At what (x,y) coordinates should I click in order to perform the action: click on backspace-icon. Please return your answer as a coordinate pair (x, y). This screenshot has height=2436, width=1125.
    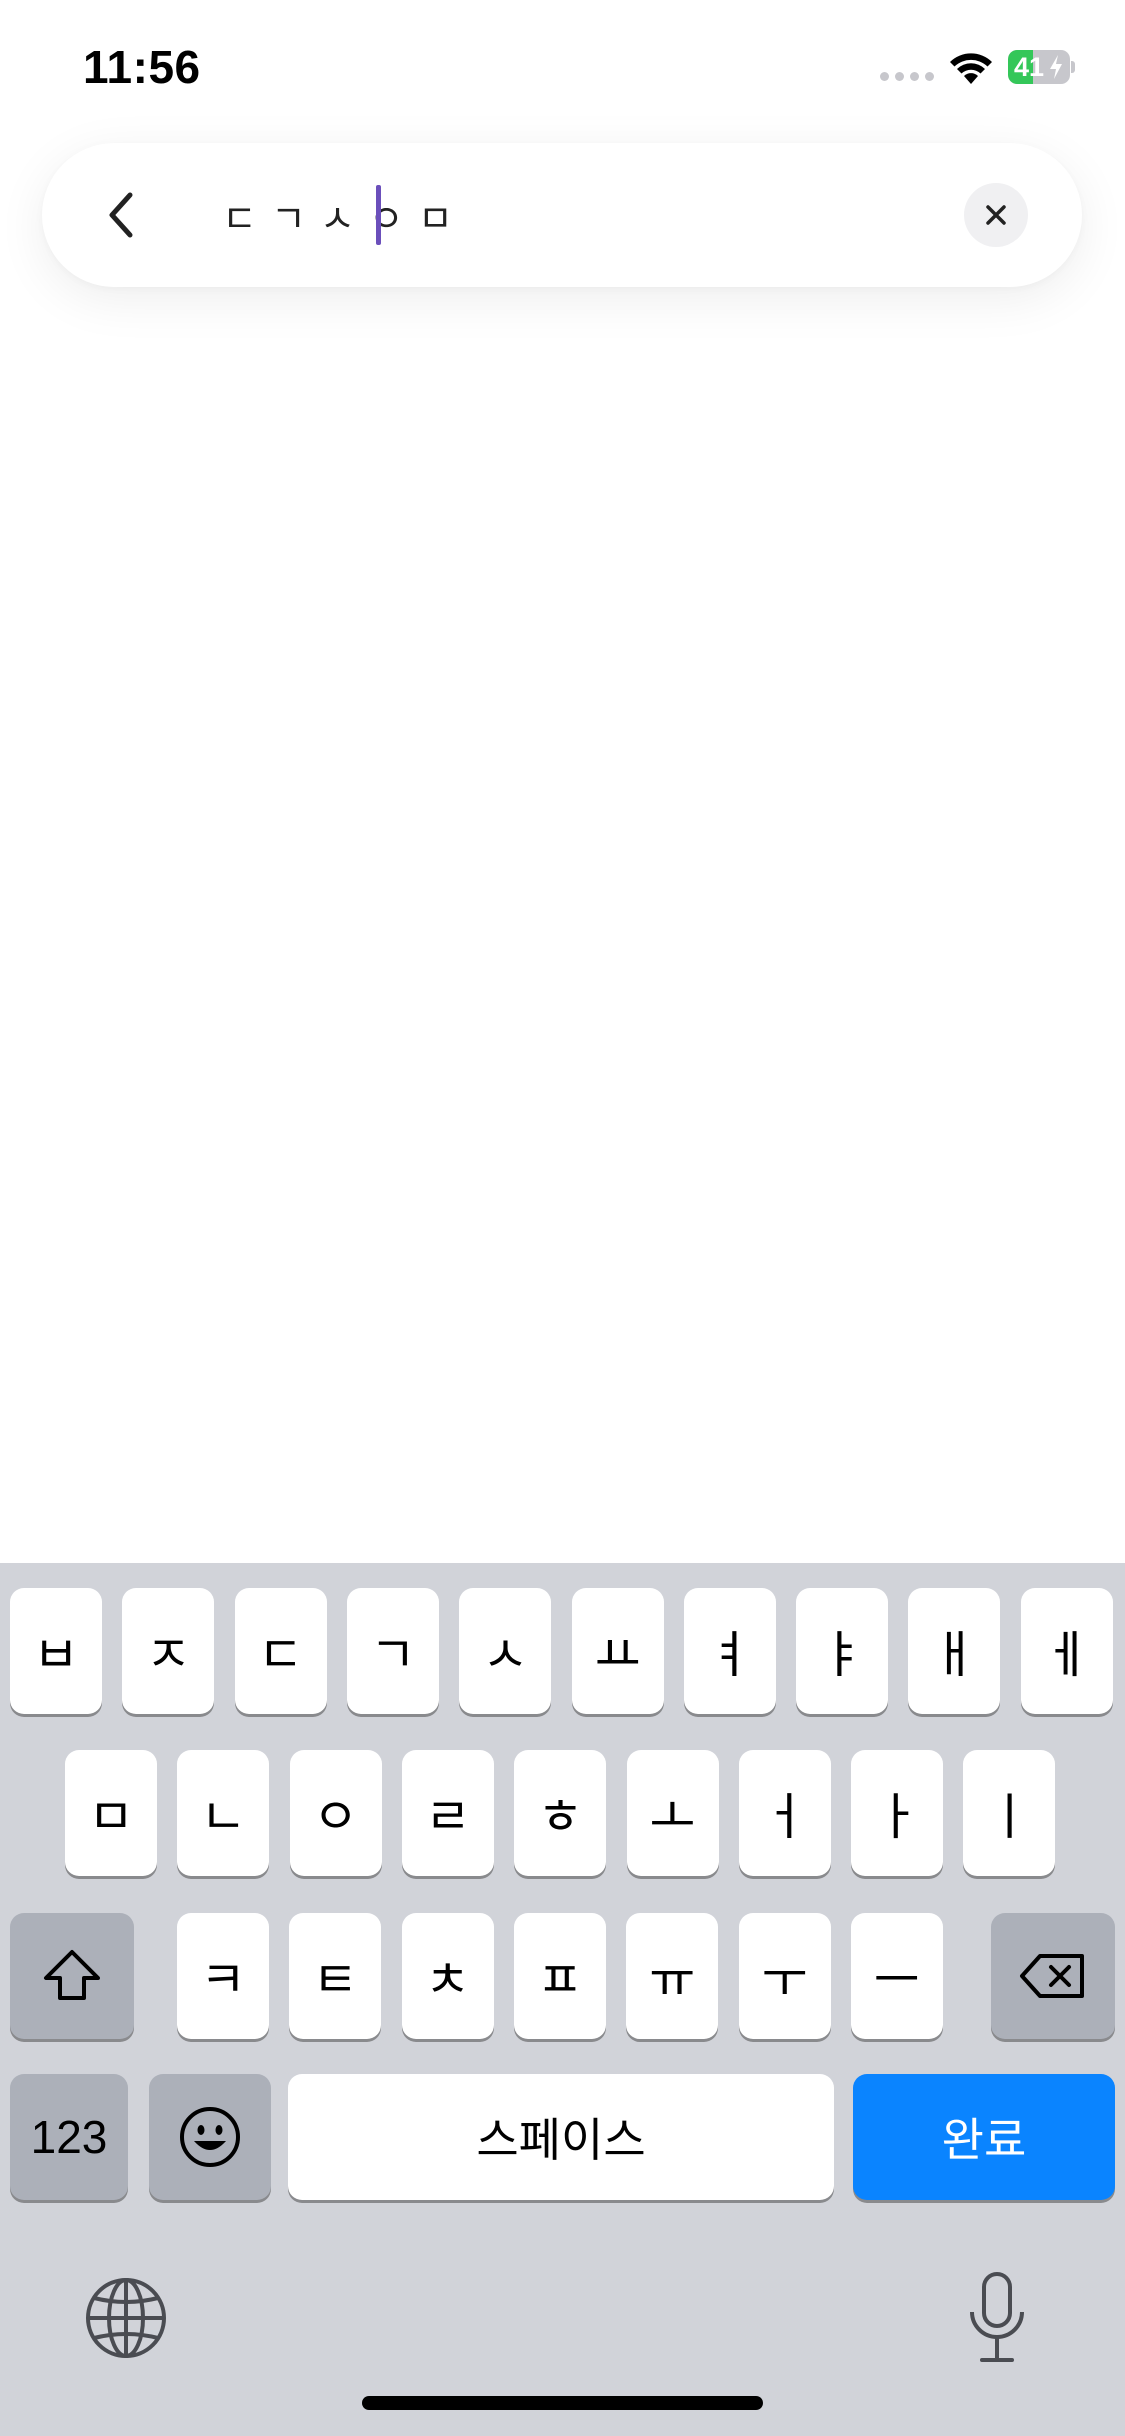
    Looking at the image, I should click on (1052, 1976).